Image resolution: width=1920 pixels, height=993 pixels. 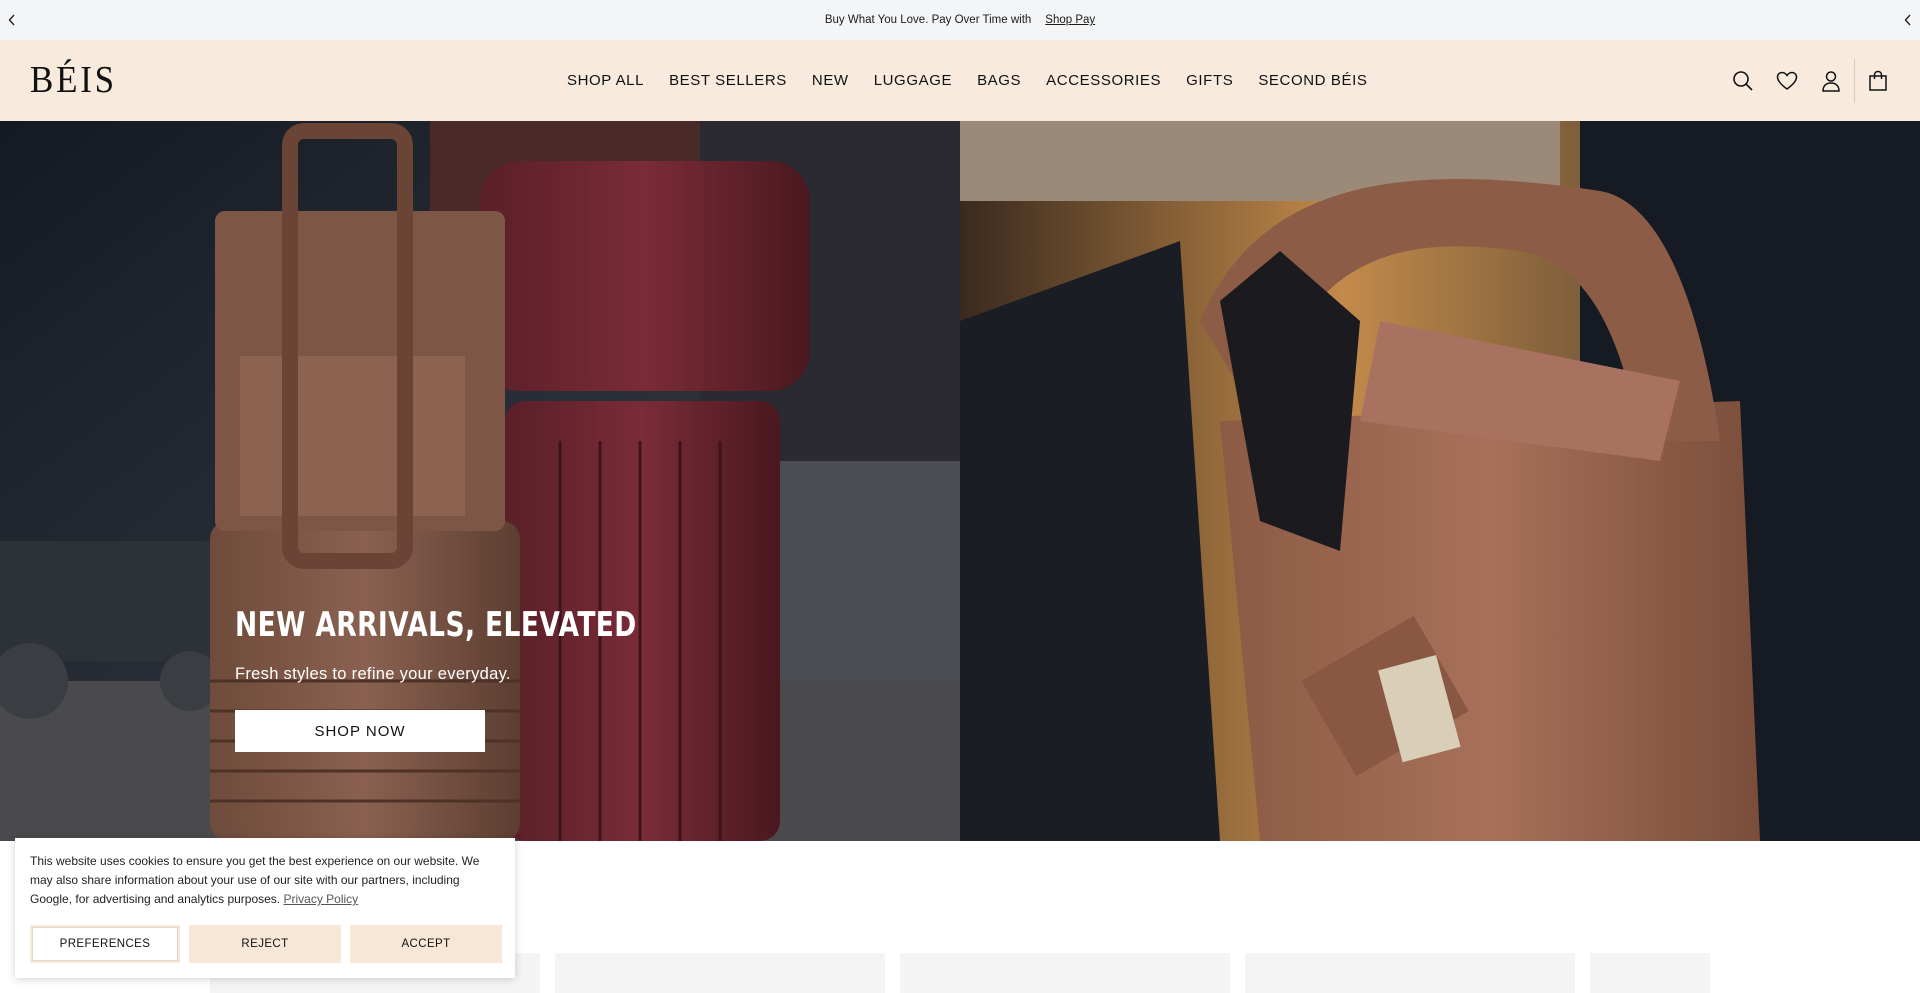 What do you see at coordinates (1312, 80) in the screenshot?
I see `nav-second-beis: SECOND BÉIS` at bounding box center [1312, 80].